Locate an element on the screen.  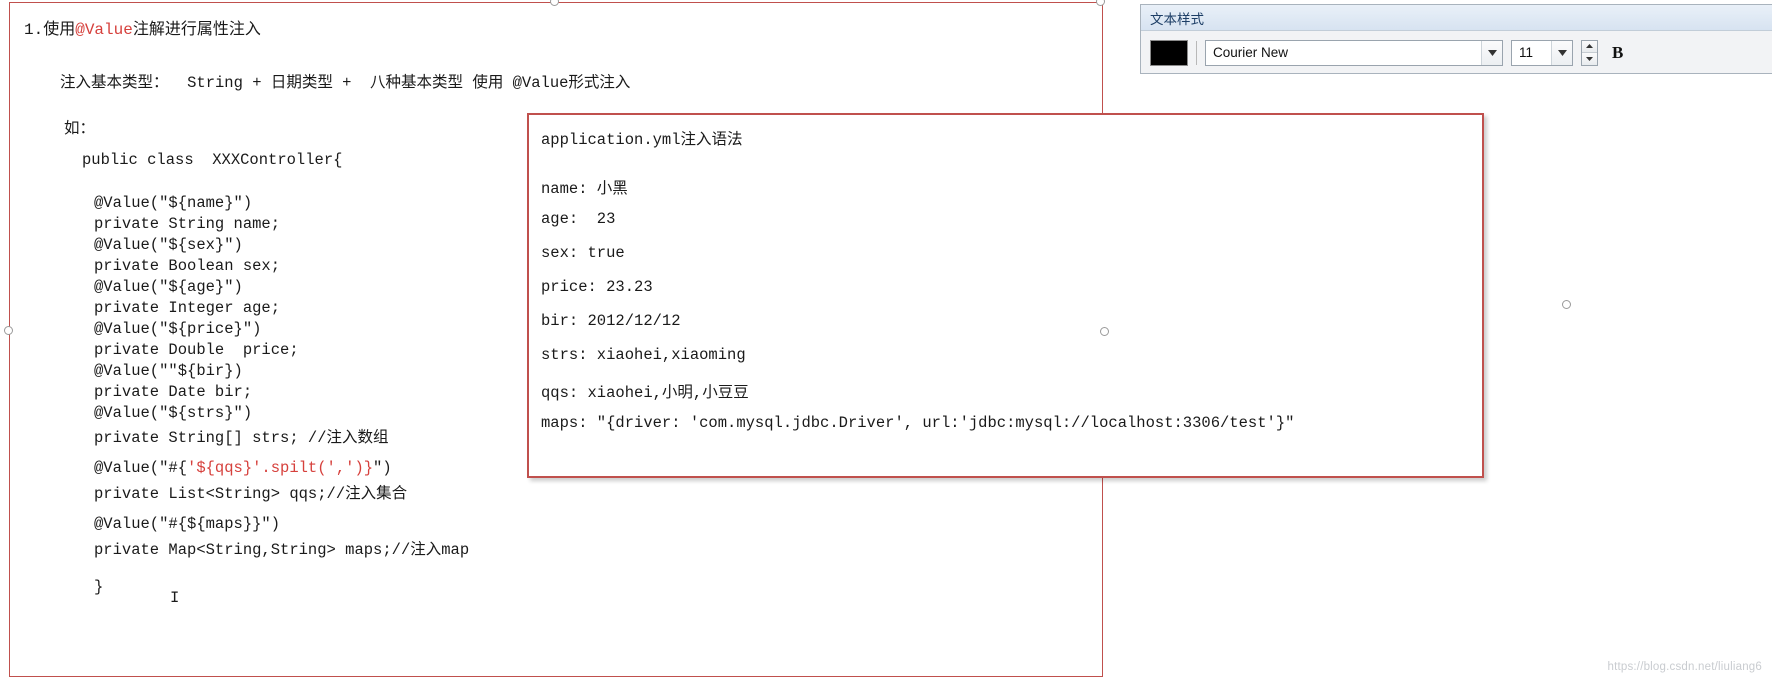
slide-heading-at-value: @Value is located at coordinates (104, 30).